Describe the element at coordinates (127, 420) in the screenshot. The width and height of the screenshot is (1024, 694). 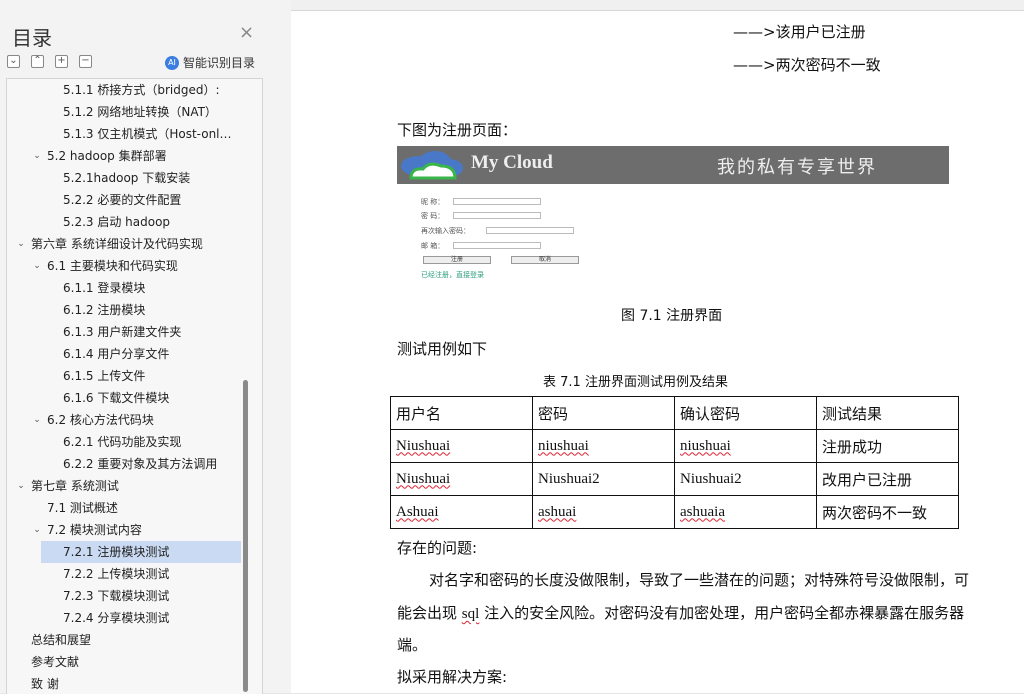
I see `toc-item: ⌄ 6.2 核心方法代码块` at that location.